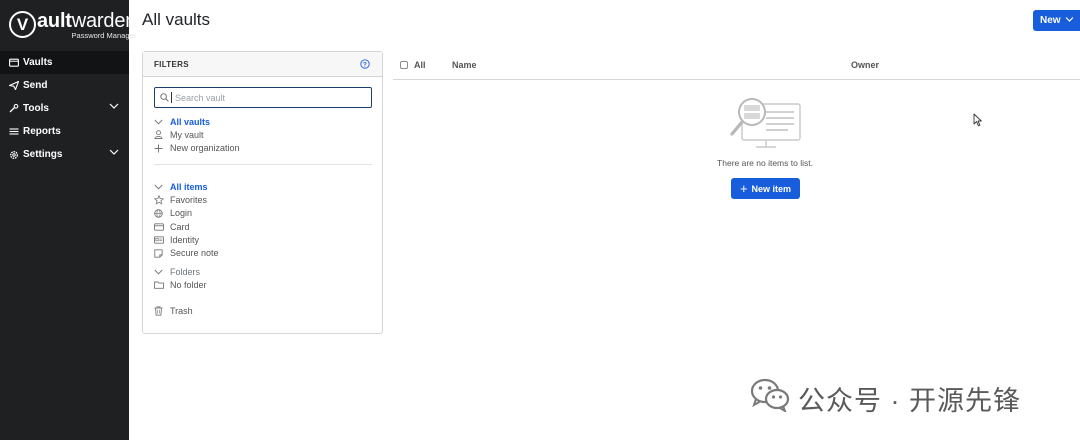  I want to click on logo-subtitle: Password Manager, so click(104, 35).